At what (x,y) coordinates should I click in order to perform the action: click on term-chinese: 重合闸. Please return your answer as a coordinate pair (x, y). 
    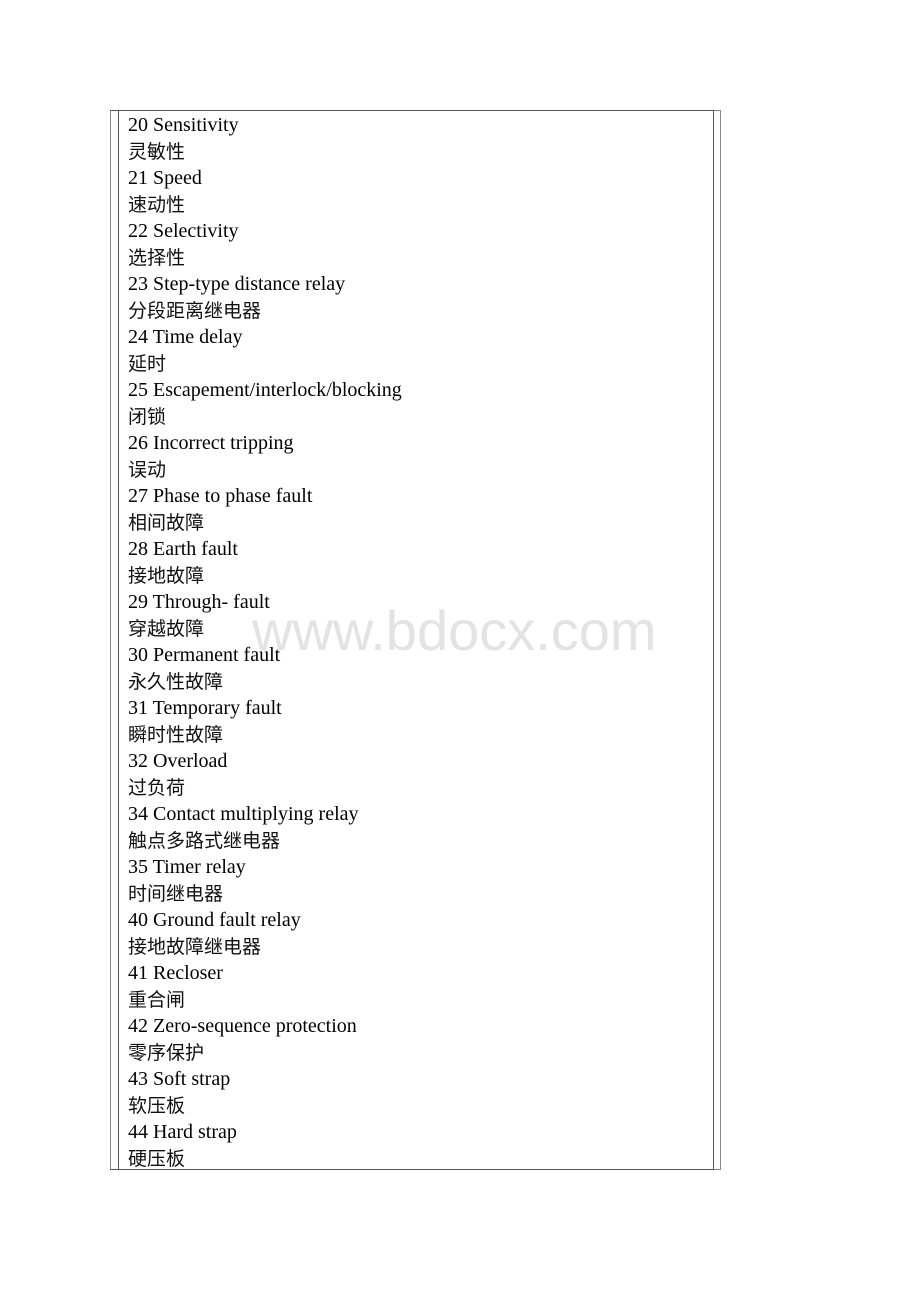
    Looking at the image, I should click on (157, 999).